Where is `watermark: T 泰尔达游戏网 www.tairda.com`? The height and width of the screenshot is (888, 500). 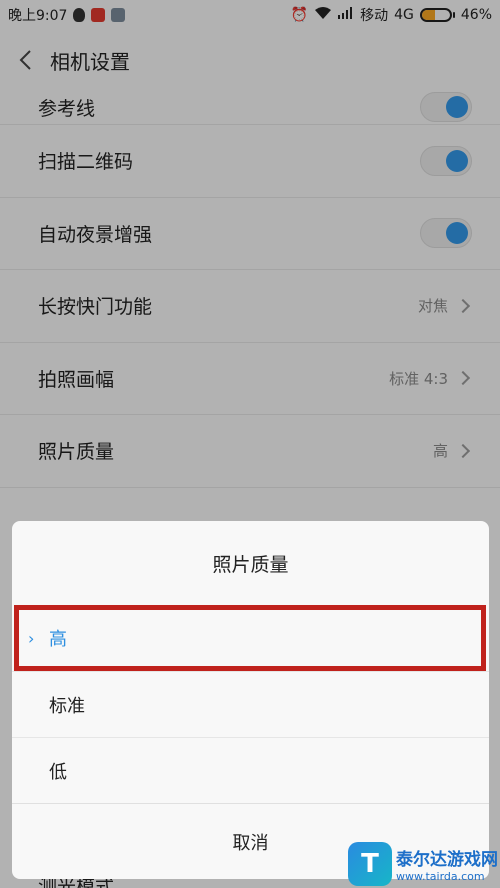 watermark: T 泰尔达游戏网 www.tairda.com is located at coordinates (423, 864).